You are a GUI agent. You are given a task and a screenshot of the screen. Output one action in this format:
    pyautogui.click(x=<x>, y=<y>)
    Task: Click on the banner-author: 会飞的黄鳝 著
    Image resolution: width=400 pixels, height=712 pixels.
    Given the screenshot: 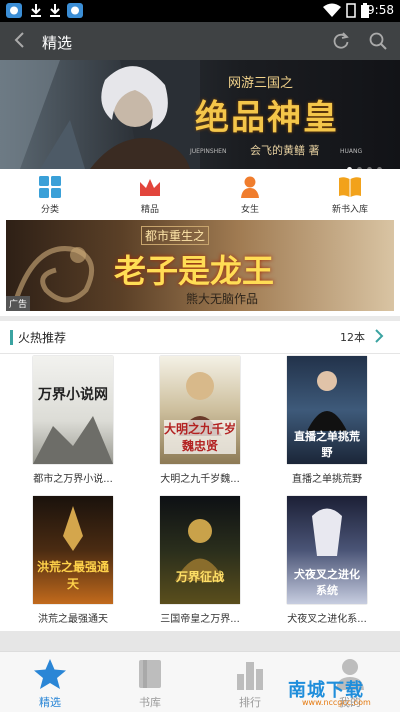 What is the action you would take?
    pyautogui.click(x=285, y=150)
    